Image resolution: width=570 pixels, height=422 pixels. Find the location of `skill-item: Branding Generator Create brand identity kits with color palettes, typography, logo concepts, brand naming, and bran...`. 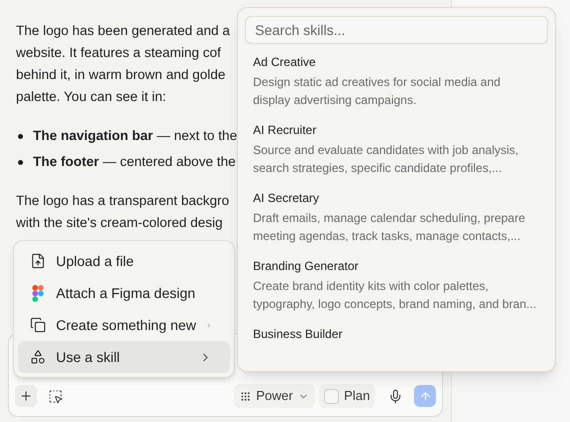

skill-item: Branding Generator Create brand identity kits with color palettes, typography, logo concepts, brand naming, and bran... is located at coordinates (396, 285).